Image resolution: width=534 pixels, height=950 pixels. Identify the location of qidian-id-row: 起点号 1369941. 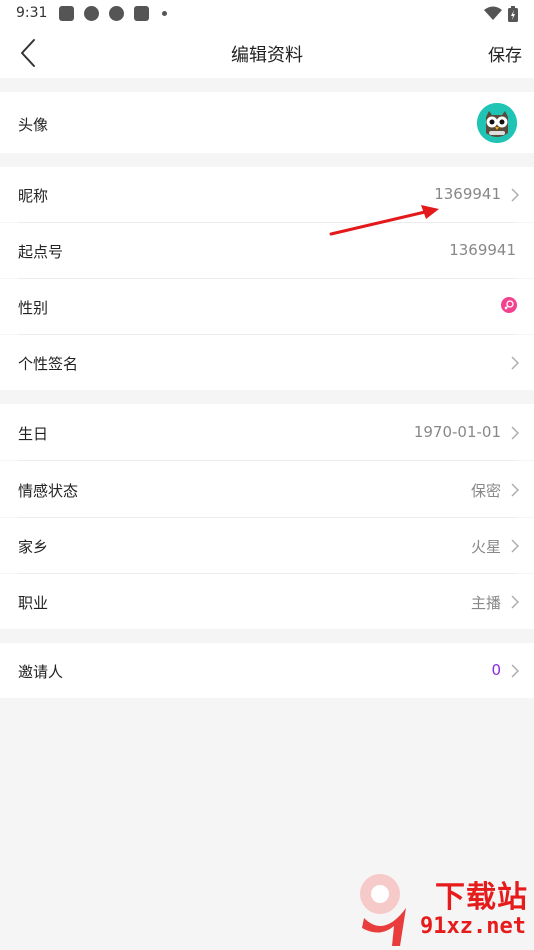
(267, 250).